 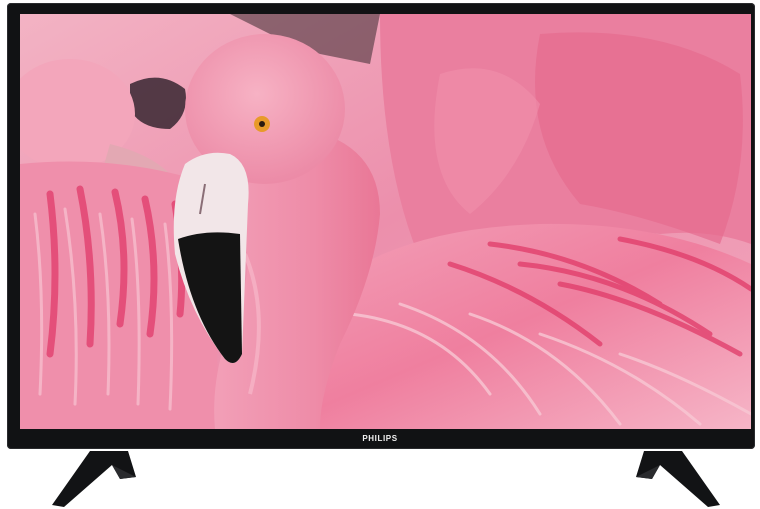 What do you see at coordinates (96, 479) in the screenshot?
I see `left-stand-leg` at bounding box center [96, 479].